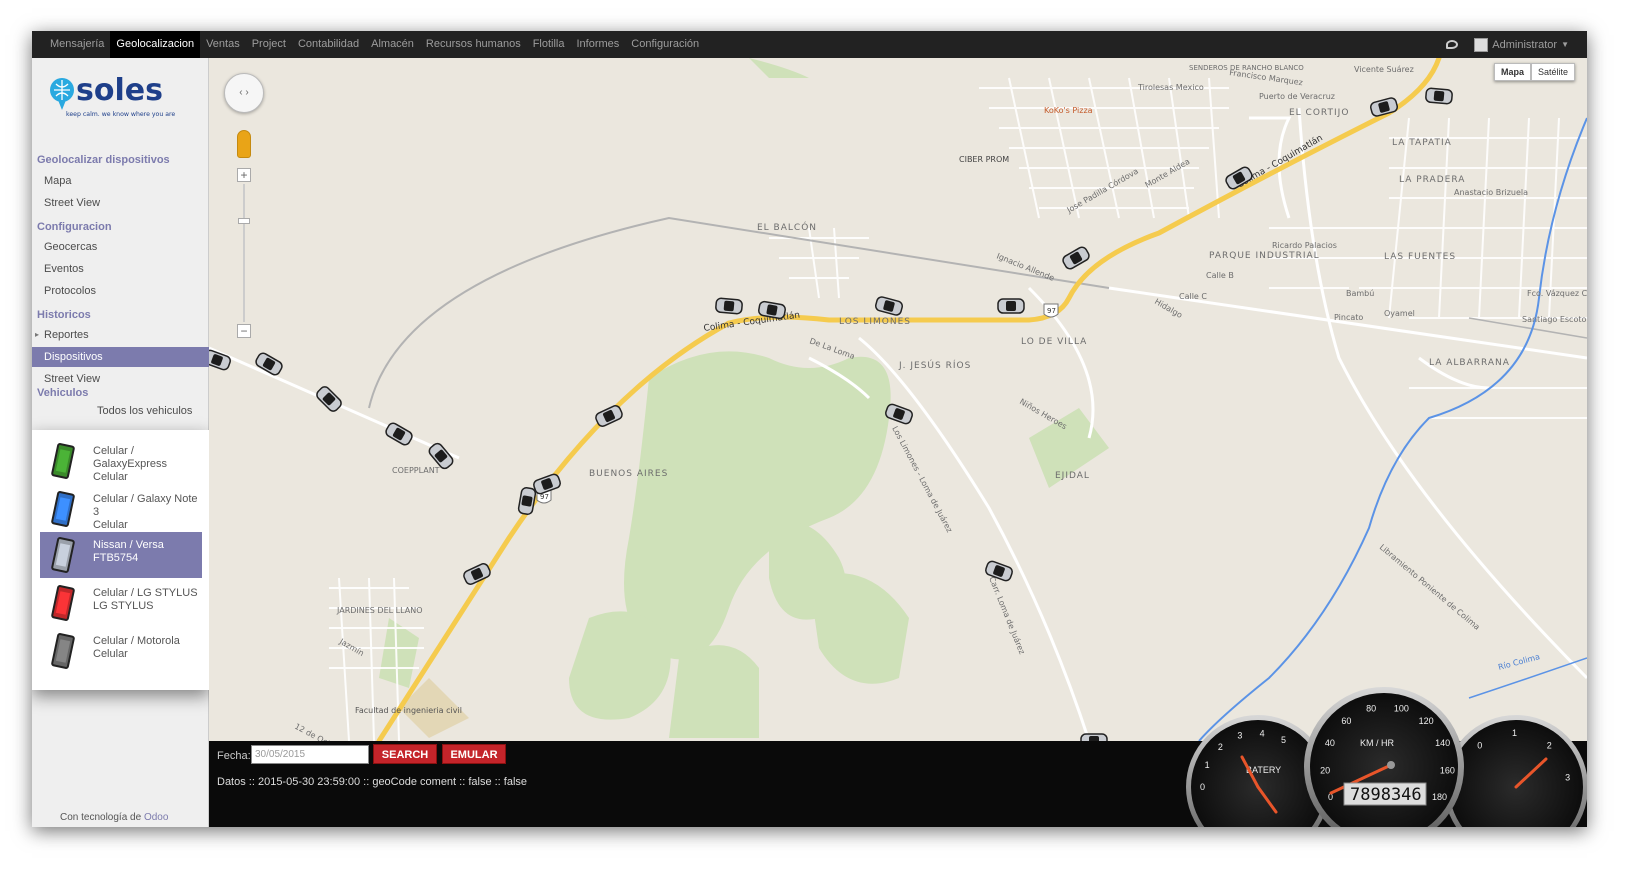  What do you see at coordinates (156, 817) in the screenshot?
I see `odoo-link: Odoo` at bounding box center [156, 817].